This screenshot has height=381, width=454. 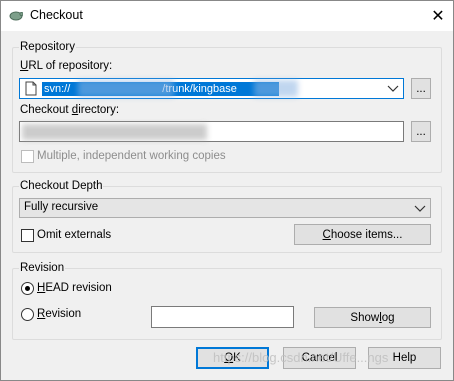 I want to click on omit-externals-checkbox, so click(x=27, y=235).